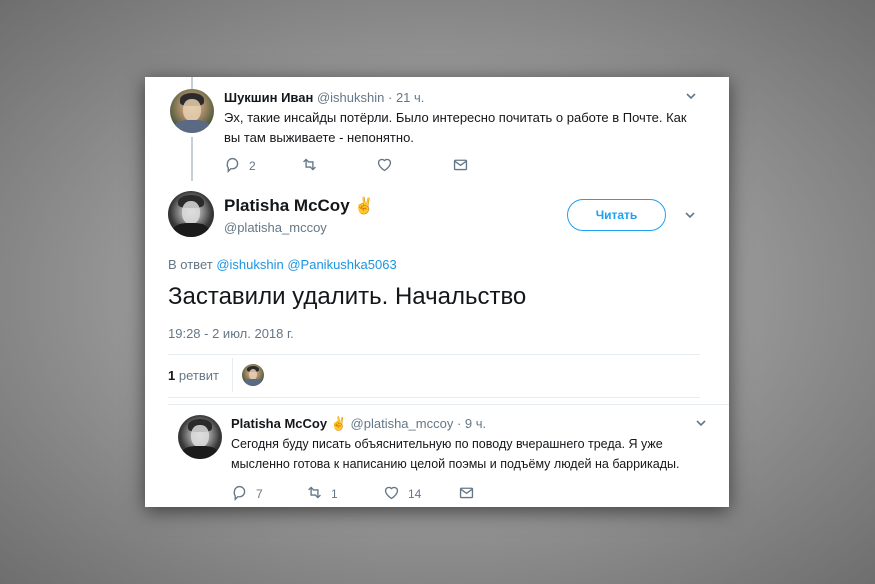  Describe the element at coordinates (434, 397) in the screenshot. I see `divider-bottom` at that location.